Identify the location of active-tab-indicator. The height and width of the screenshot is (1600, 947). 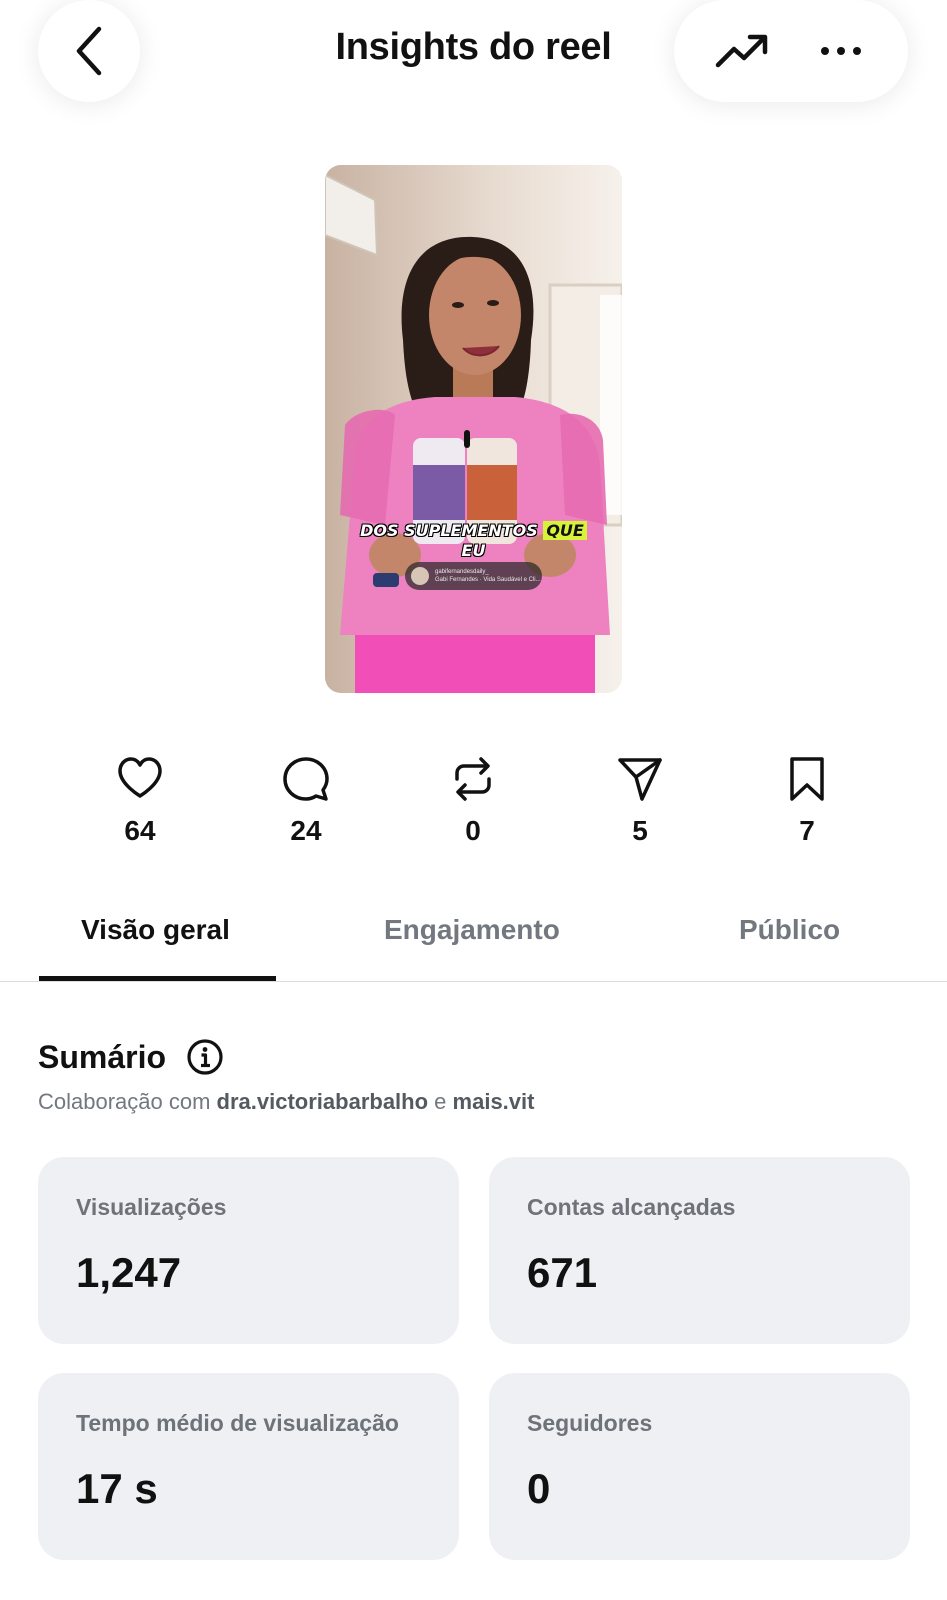
(157, 978).